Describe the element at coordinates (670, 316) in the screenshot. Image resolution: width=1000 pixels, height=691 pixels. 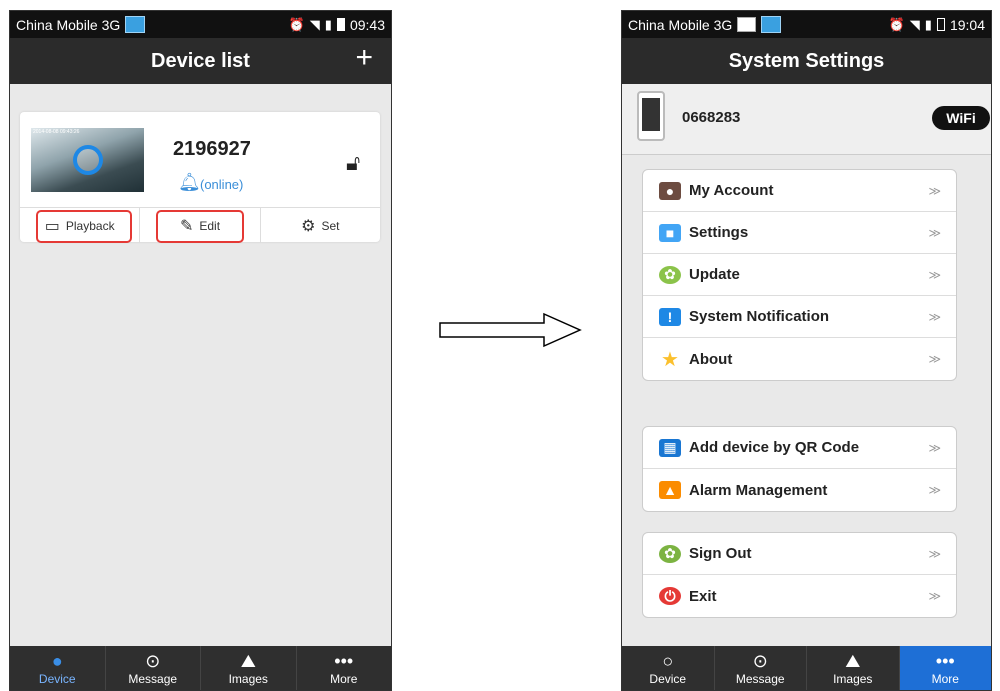
I see `notification-icon: !` at that location.